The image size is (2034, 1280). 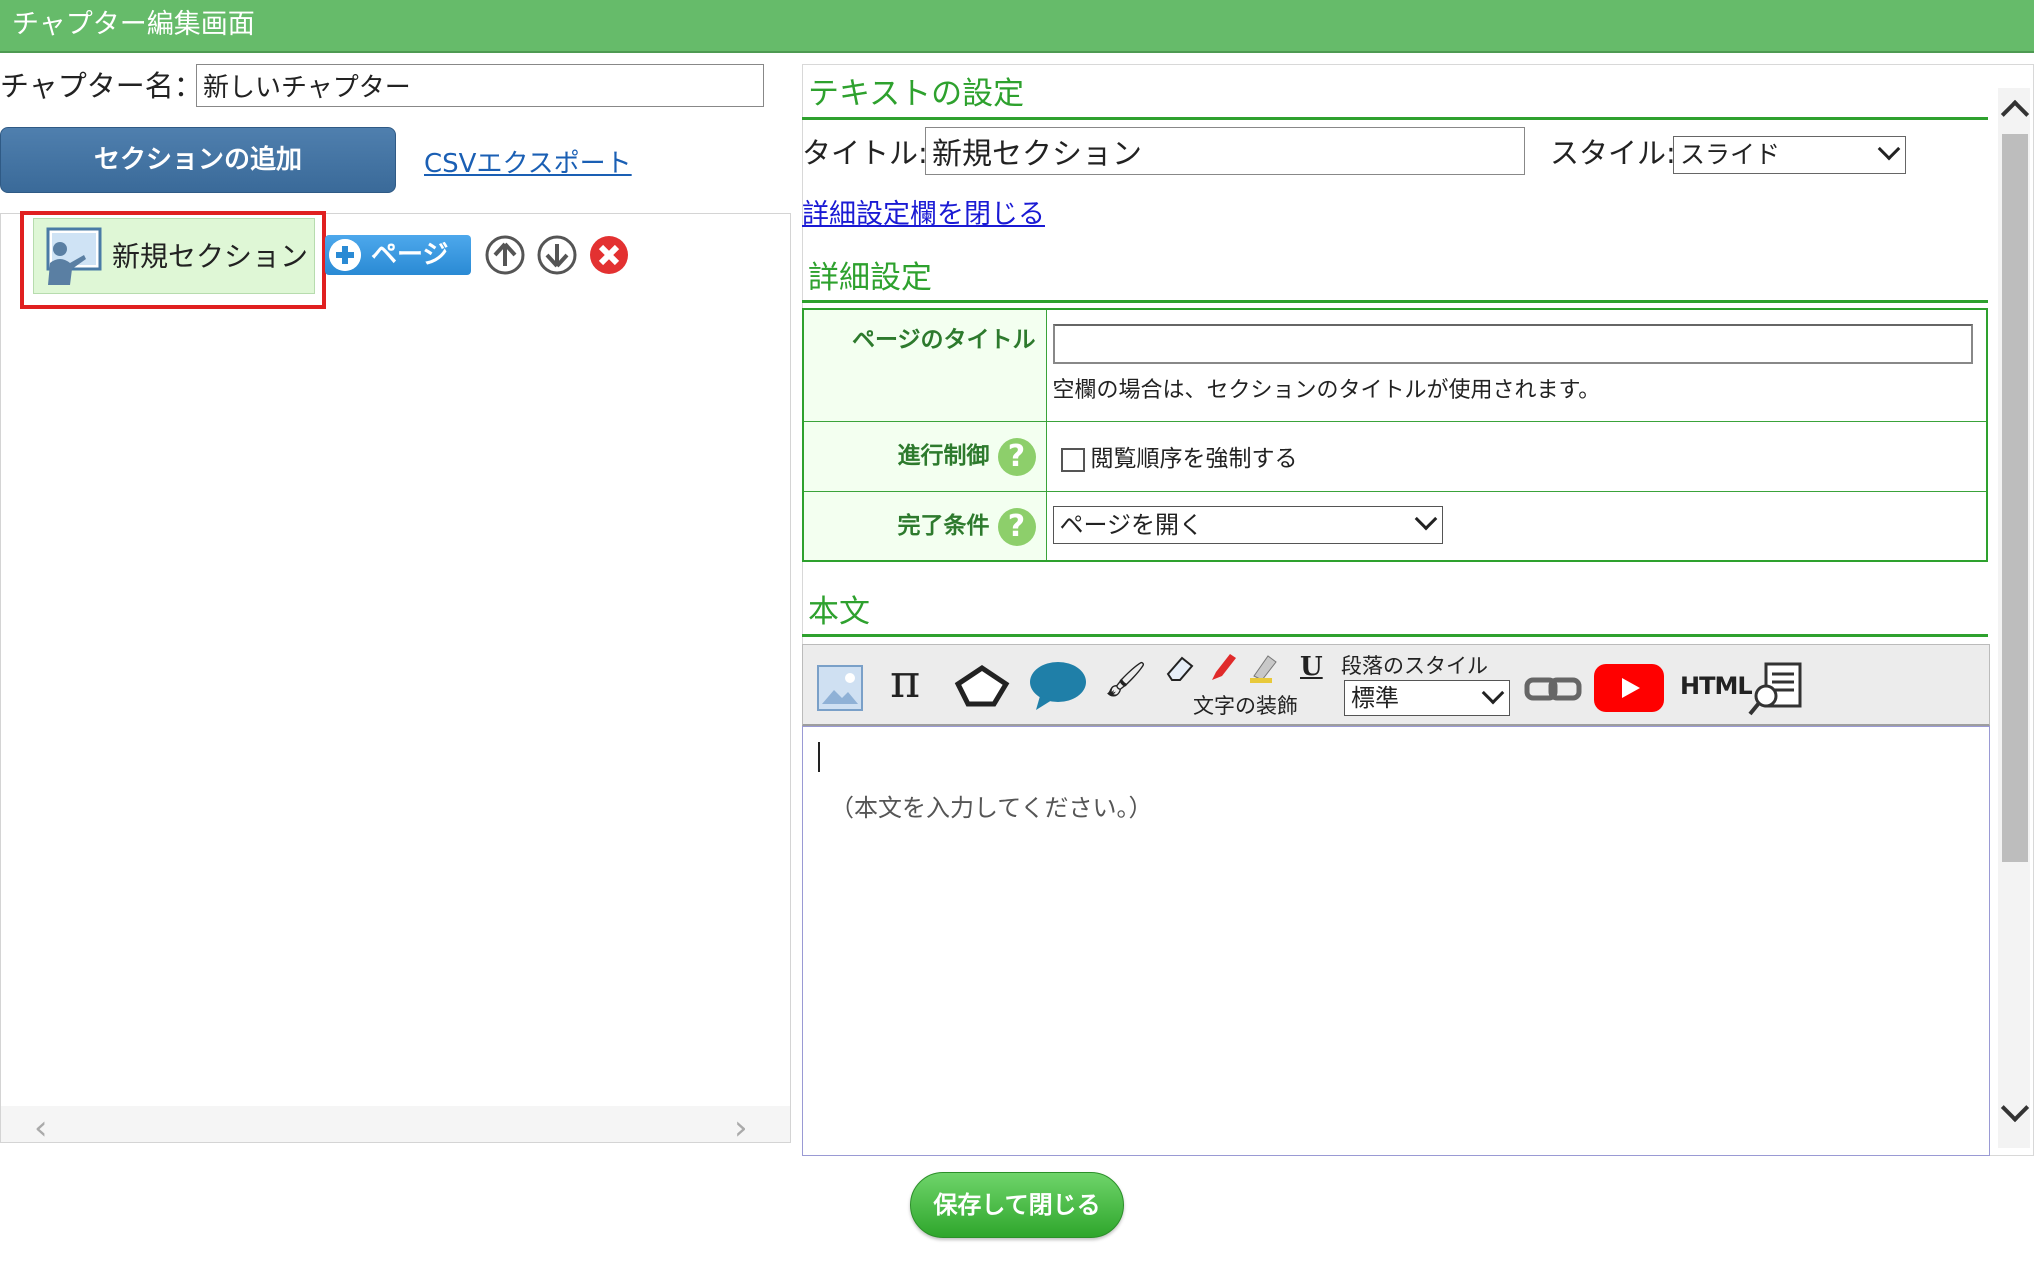 What do you see at coordinates (1516, 456) in the screenshot?
I see `progress-cell: 閲覧順序を強制する` at bounding box center [1516, 456].